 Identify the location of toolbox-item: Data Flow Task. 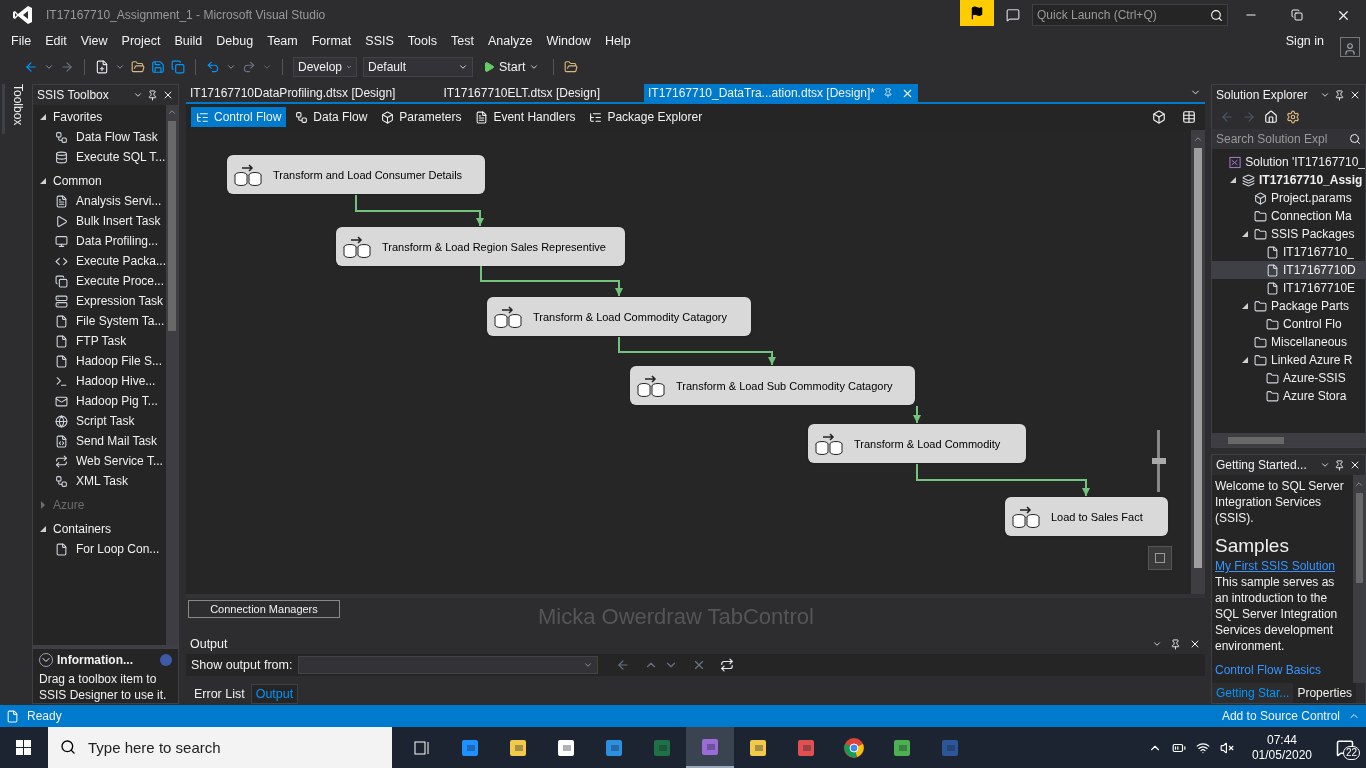
(99, 137).